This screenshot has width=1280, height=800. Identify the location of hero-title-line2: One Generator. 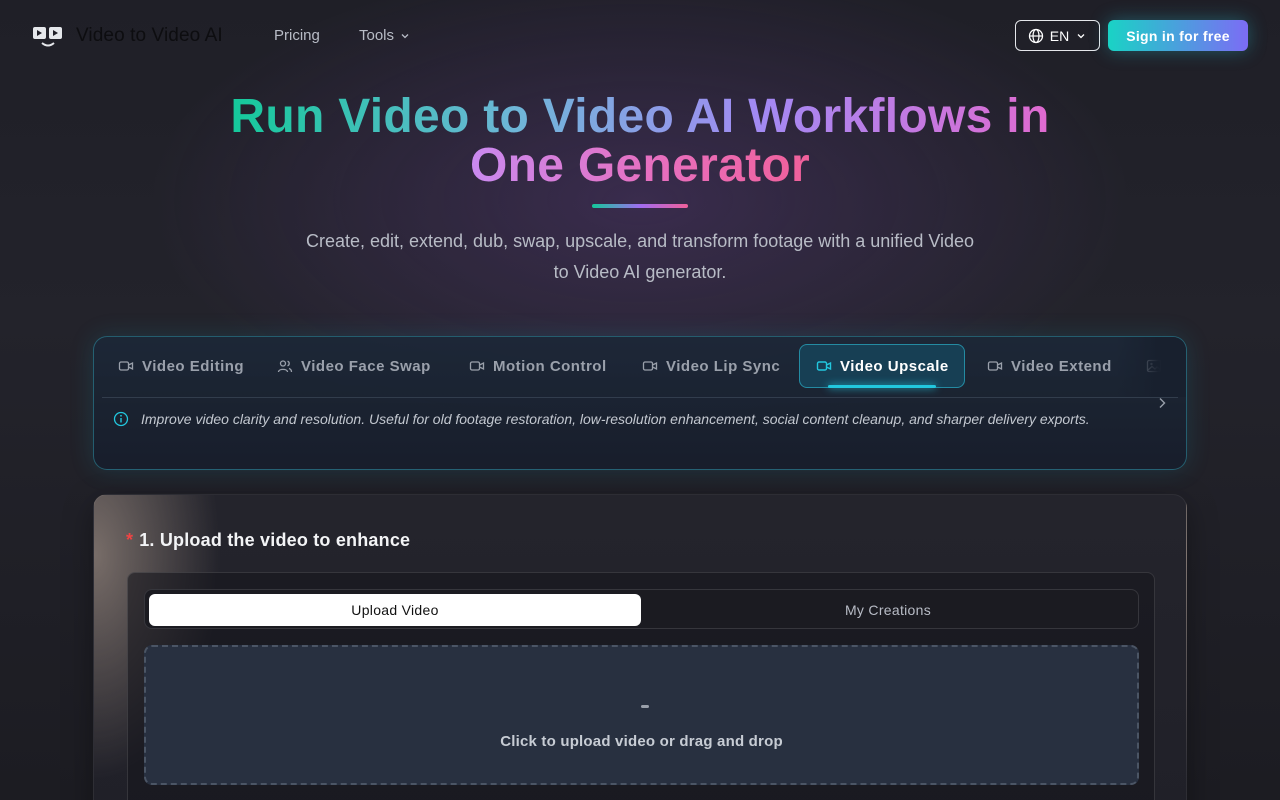
(640, 165).